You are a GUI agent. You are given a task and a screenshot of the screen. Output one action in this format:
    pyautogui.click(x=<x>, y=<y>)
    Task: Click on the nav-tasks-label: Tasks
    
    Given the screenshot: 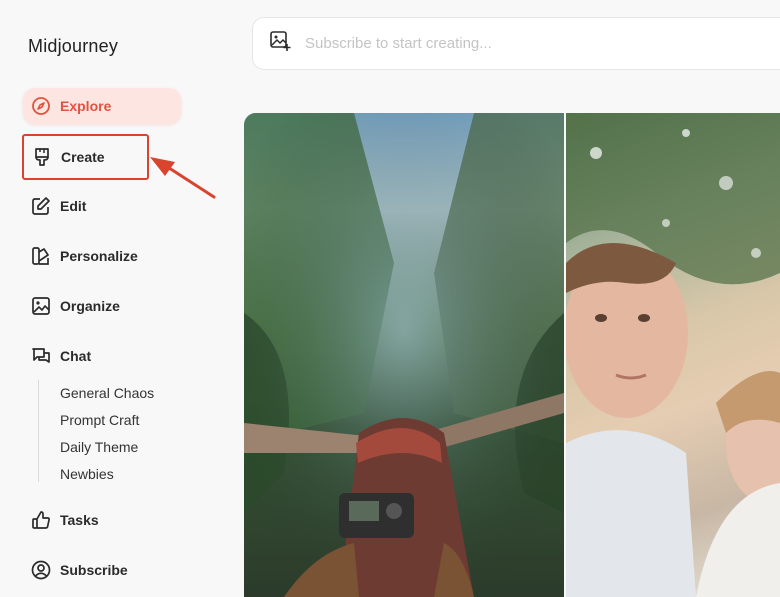 What is the action you would take?
    pyautogui.click(x=79, y=520)
    